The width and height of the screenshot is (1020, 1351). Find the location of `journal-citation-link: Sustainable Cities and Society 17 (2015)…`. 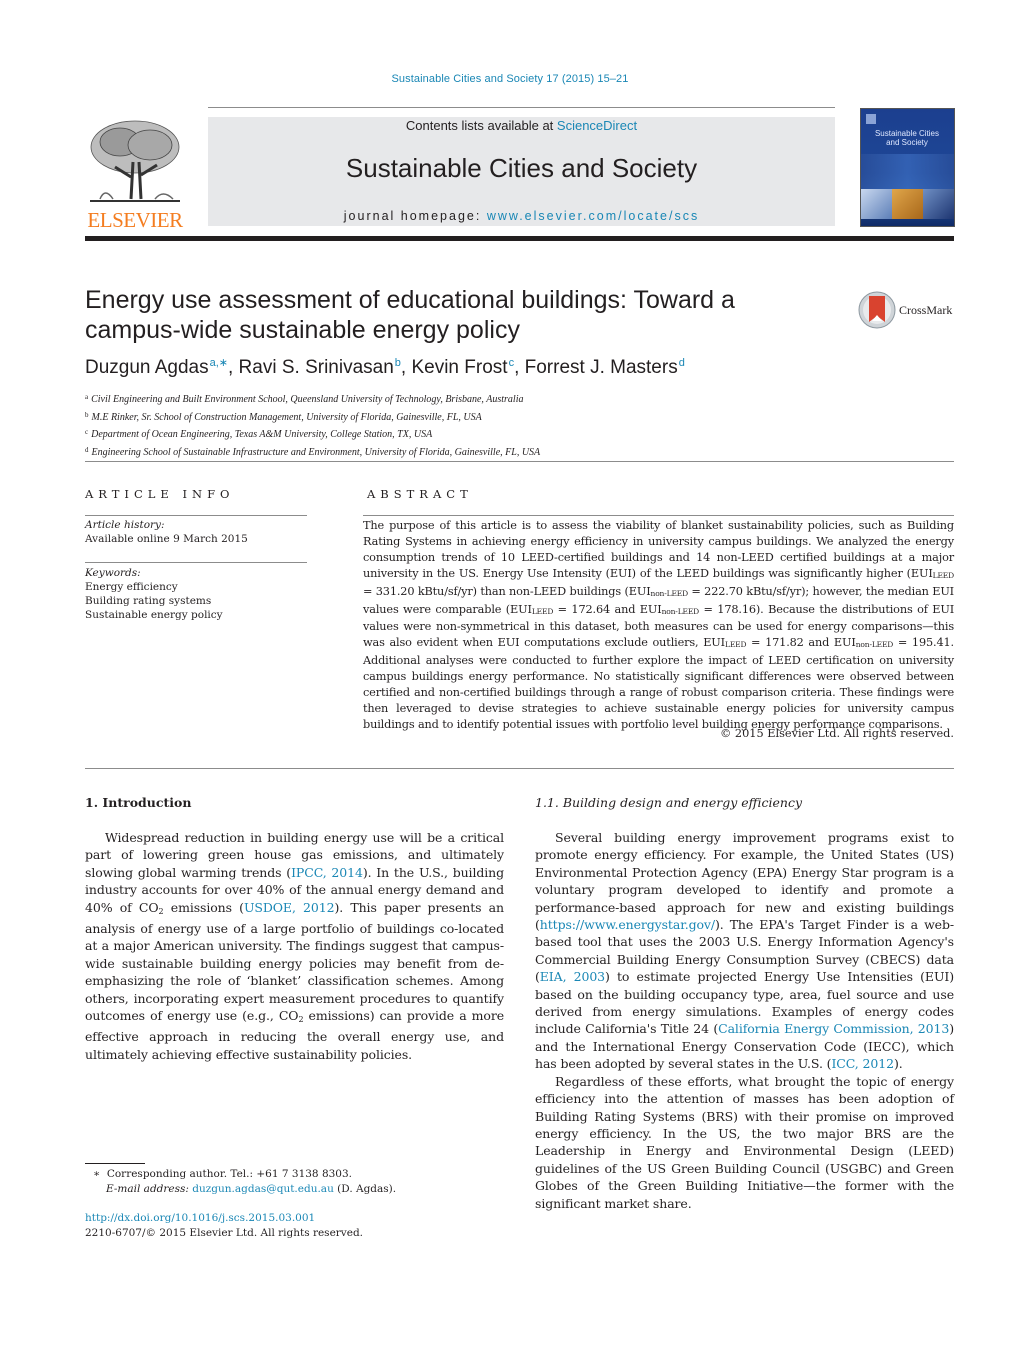

journal-citation-link: Sustainable Cities and Society 17 (2015)… is located at coordinates (510, 79).